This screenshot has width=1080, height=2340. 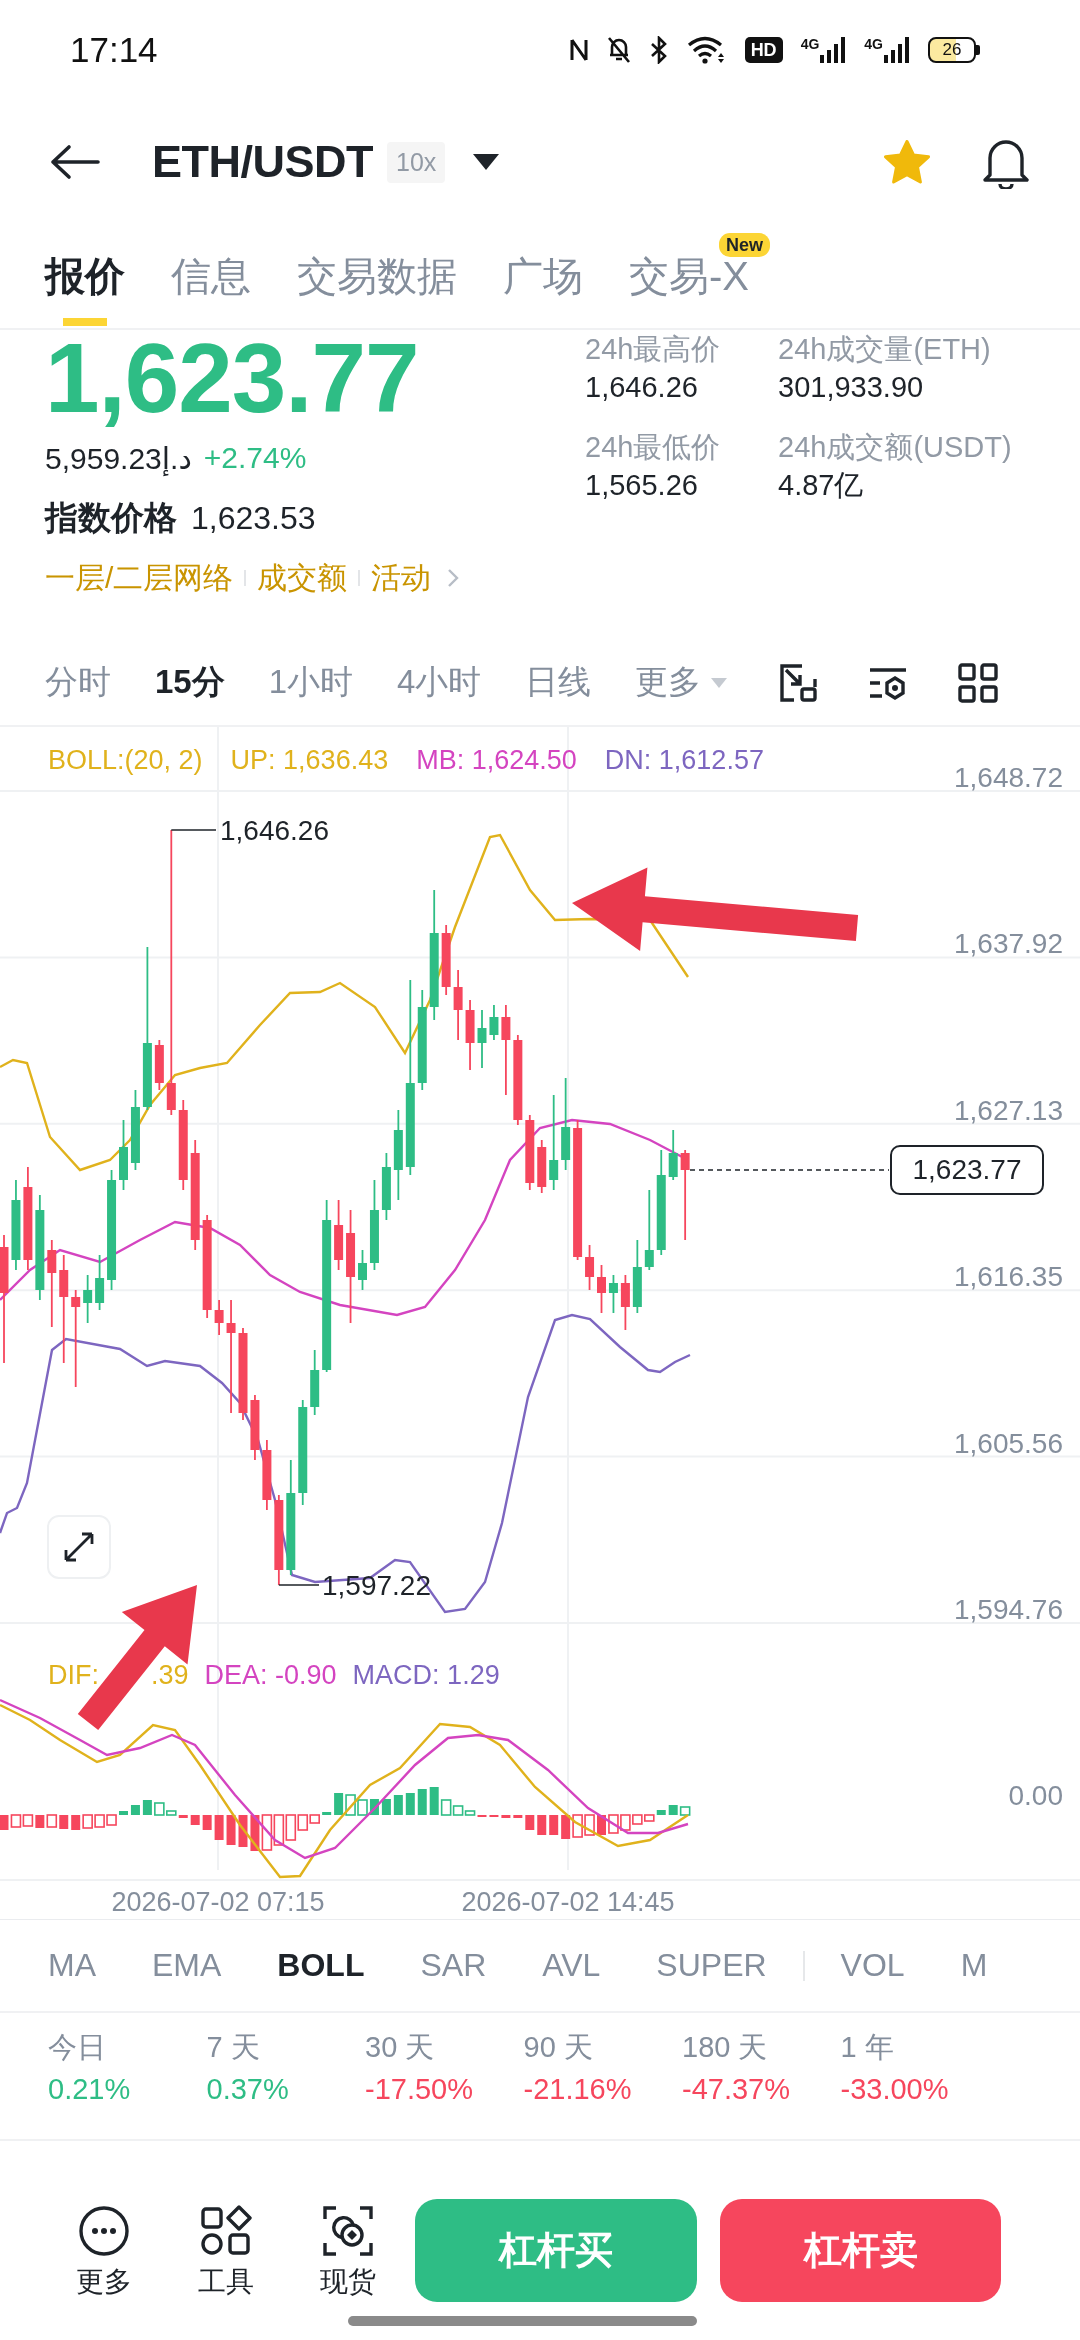 I want to click on macd-axis-label: 0.00, so click(x=1035, y=1795).